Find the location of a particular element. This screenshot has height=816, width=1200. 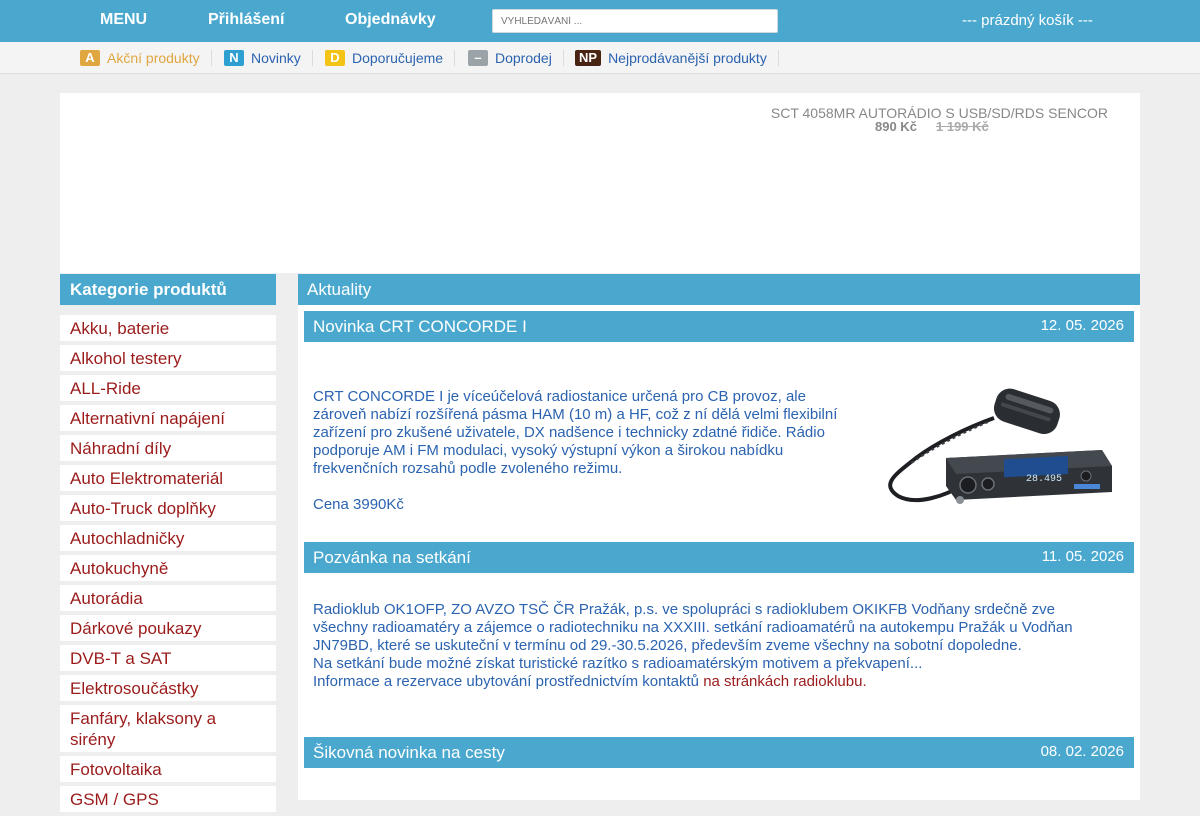

category-item: Fanfáry, klaksony a sirény is located at coordinates (168, 728).